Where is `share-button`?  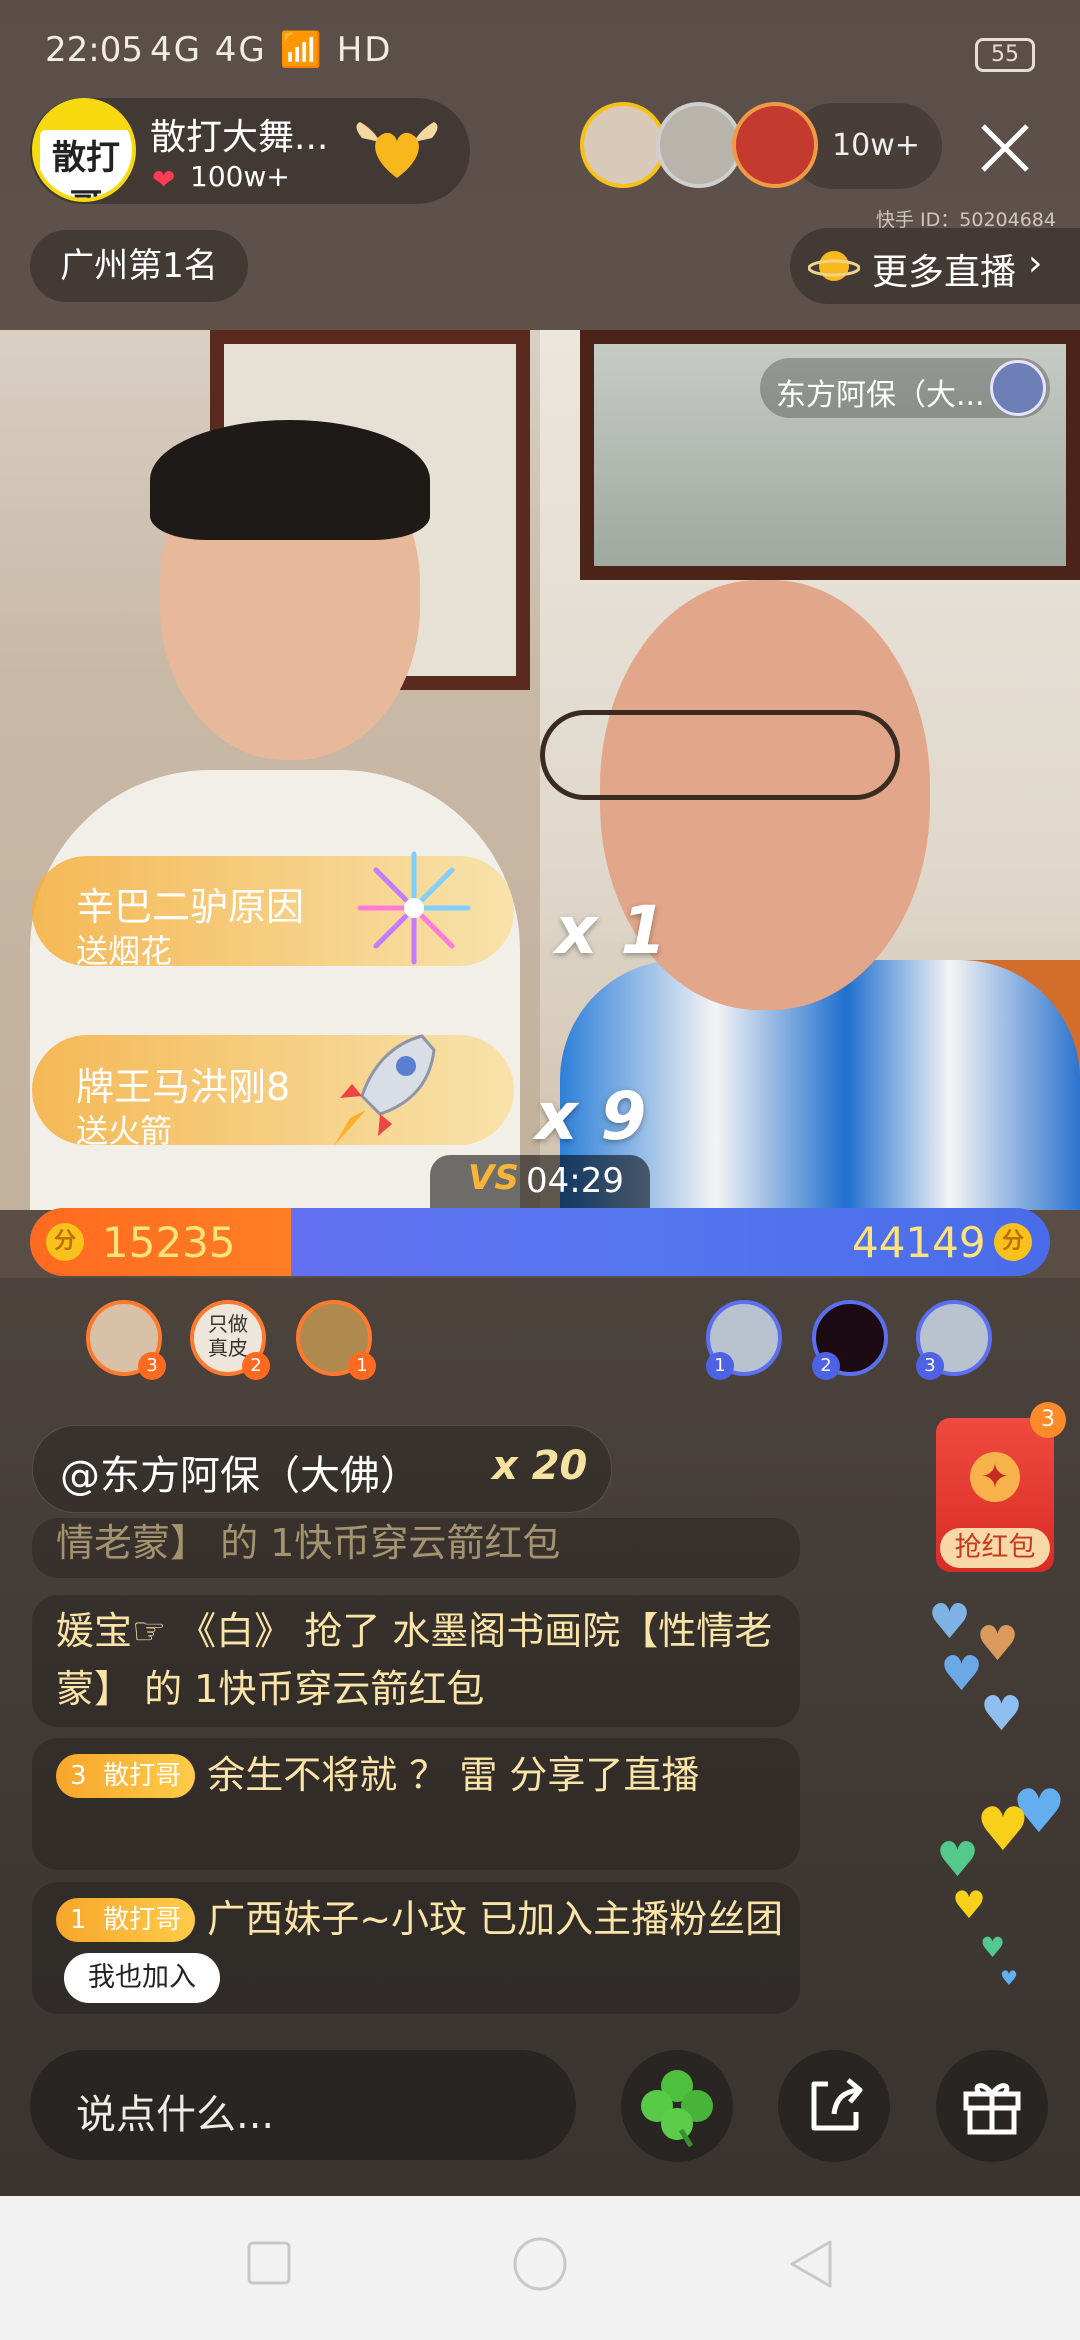
share-button is located at coordinates (834, 2106).